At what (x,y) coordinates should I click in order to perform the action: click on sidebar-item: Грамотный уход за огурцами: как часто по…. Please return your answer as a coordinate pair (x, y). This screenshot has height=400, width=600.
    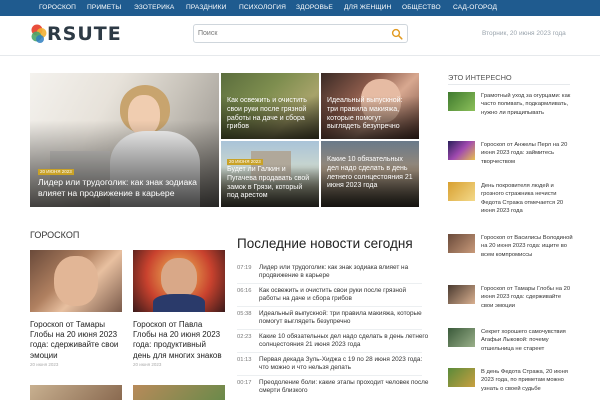
    Looking at the image, I should click on (510, 107).